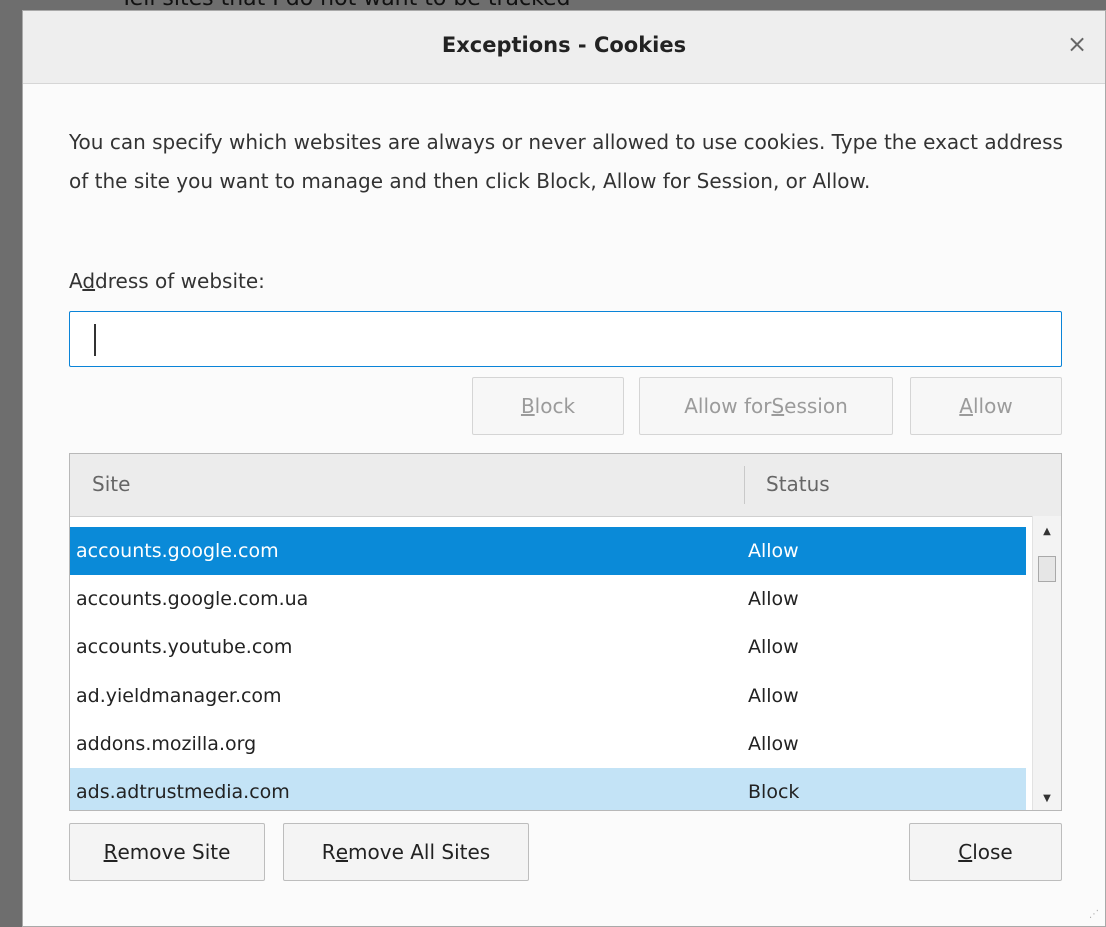  I want to click on row-site: accounts.google.com, so click(177, 551).